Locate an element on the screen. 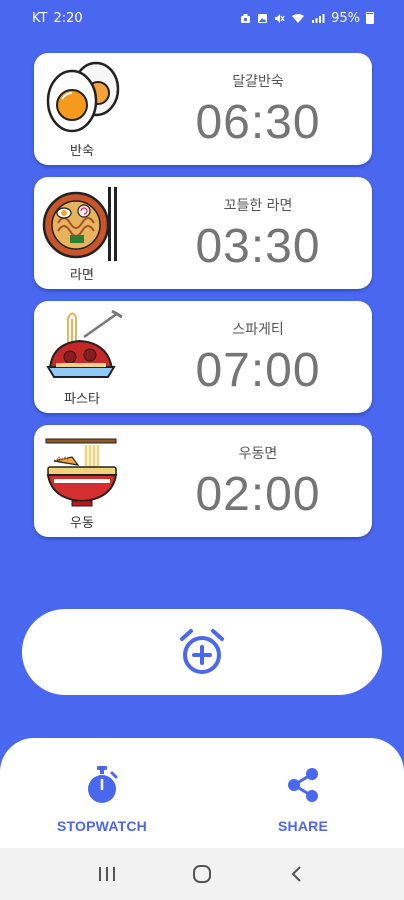  timer-time: 06:30 is located at coordinates (258, 122).